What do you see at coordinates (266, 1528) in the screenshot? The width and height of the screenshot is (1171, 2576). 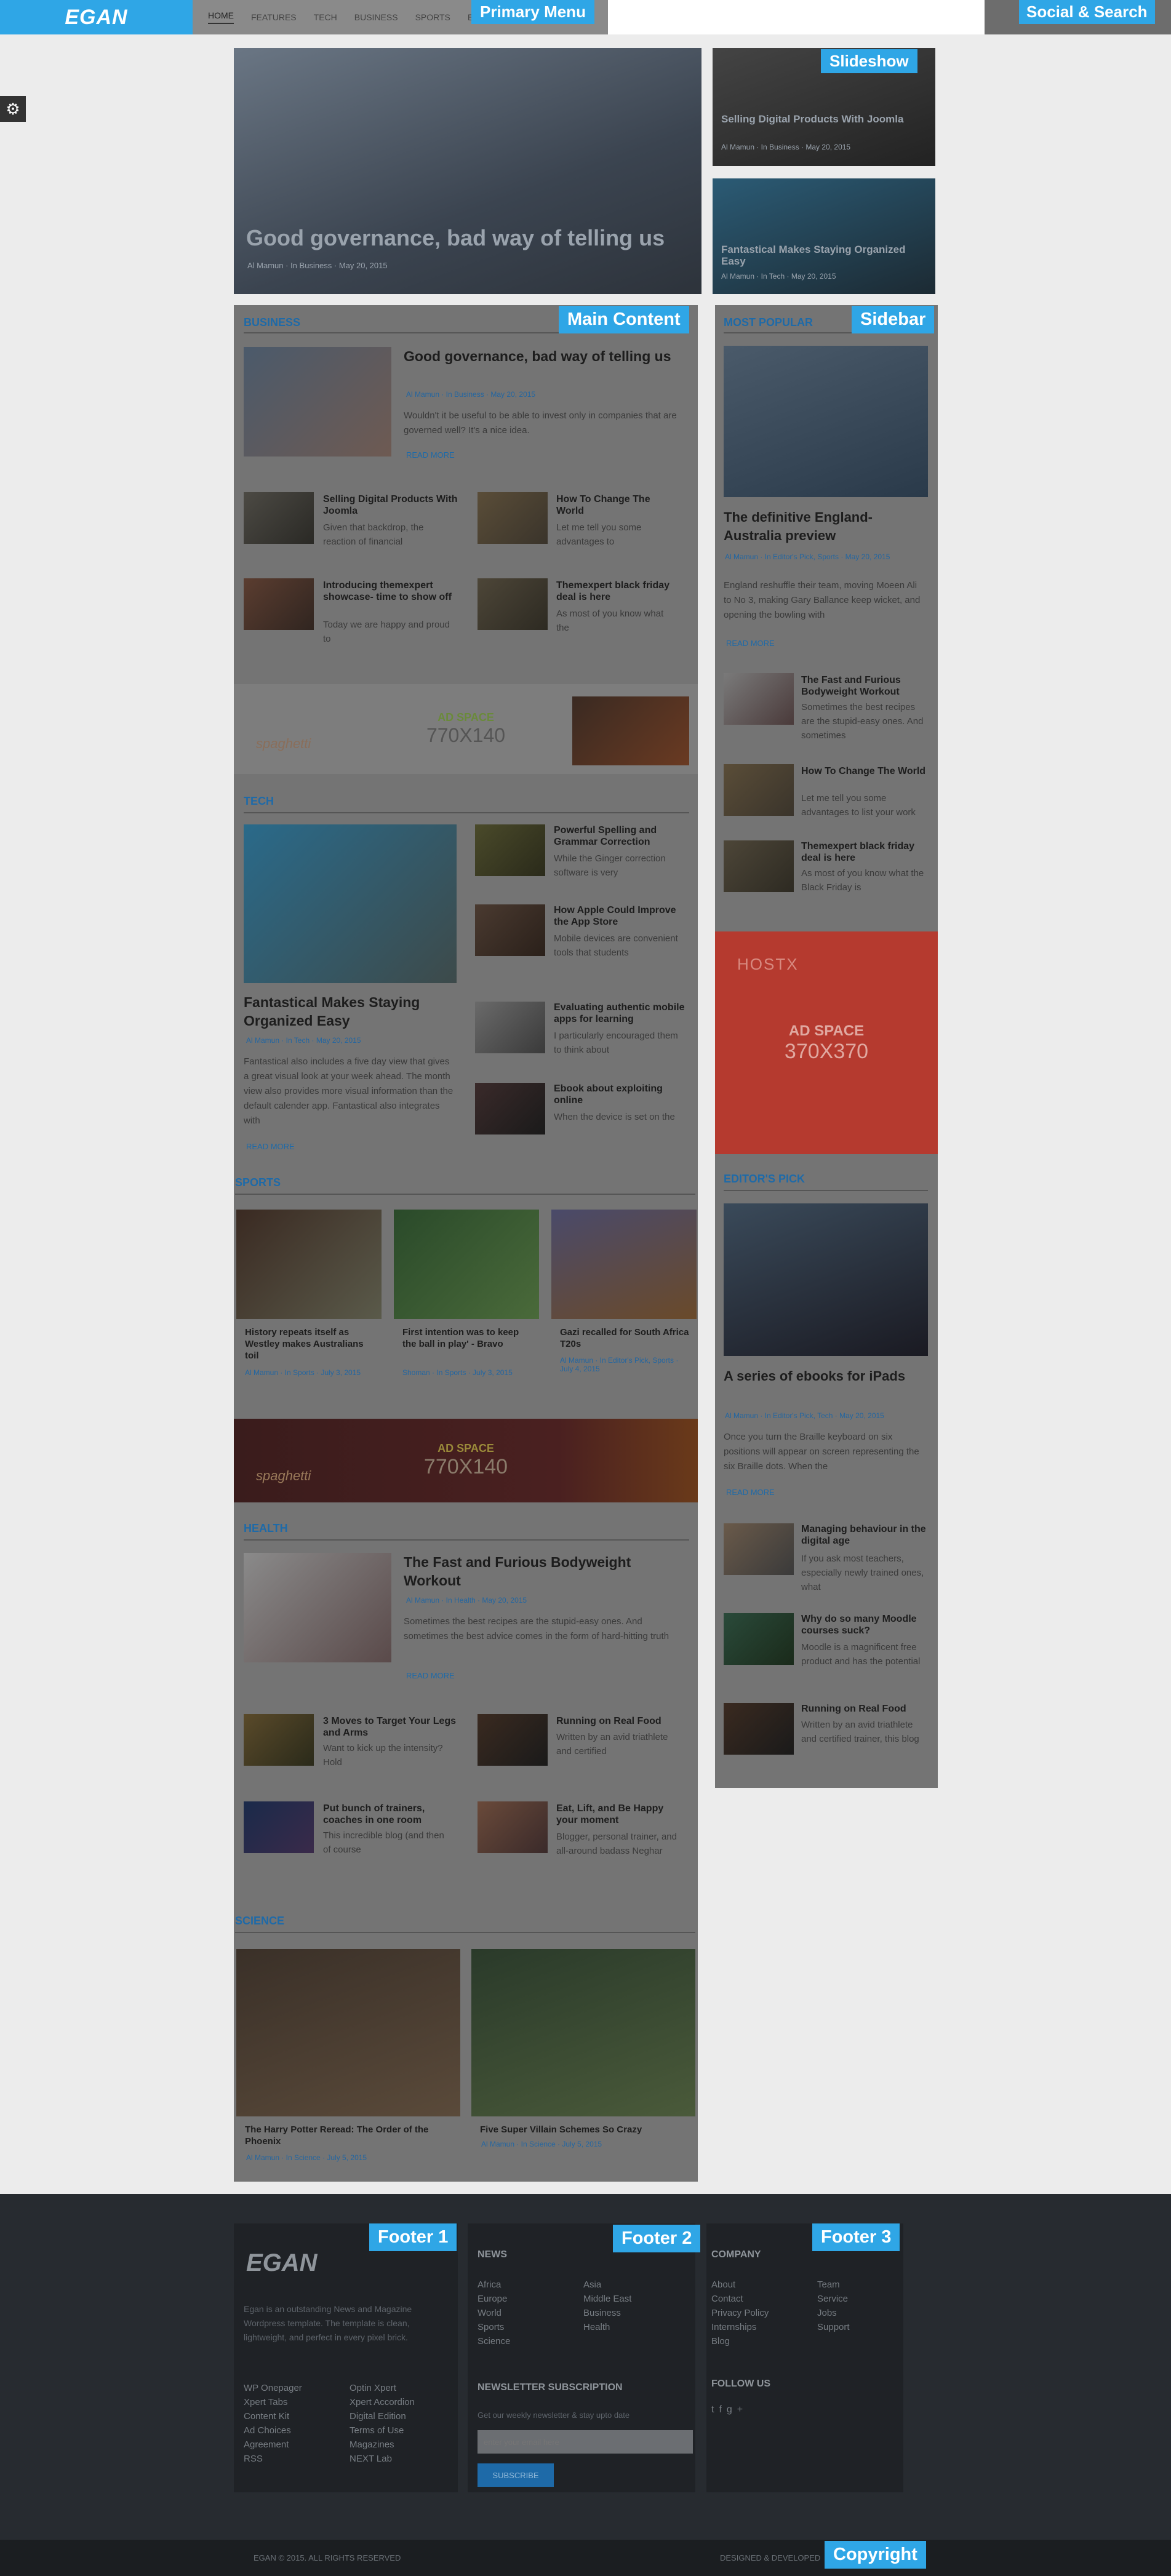 I see `section-heading-health: Health` at bounding box center [266, 1528].